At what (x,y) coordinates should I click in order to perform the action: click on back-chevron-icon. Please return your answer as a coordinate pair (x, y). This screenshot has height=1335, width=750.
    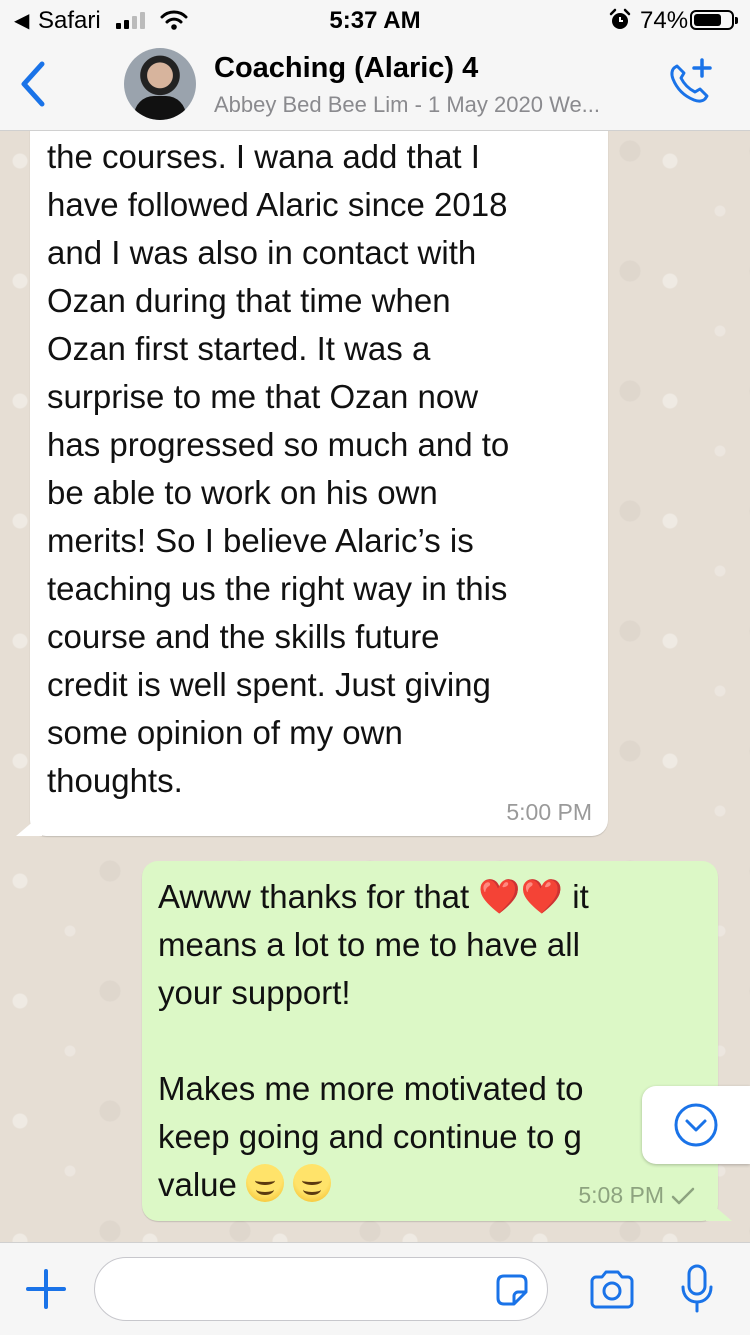
    Looking at the image, I should click on (34, 84).